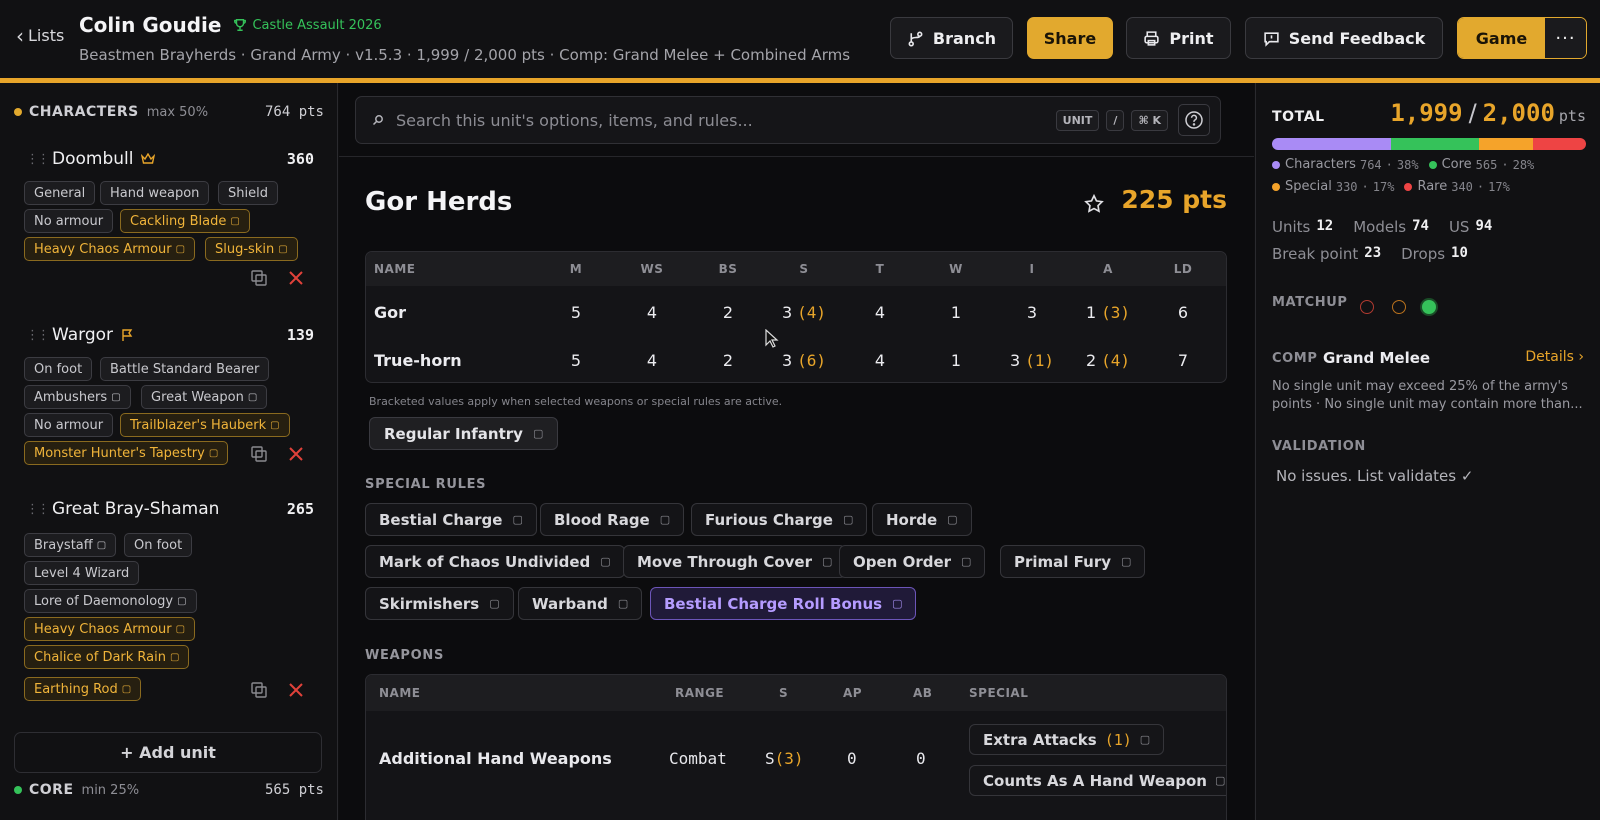  Describe the element at coordinates (735, 561) in the screenshot. I see `special-rule-chip: Move Through Cover ▢` at that location.